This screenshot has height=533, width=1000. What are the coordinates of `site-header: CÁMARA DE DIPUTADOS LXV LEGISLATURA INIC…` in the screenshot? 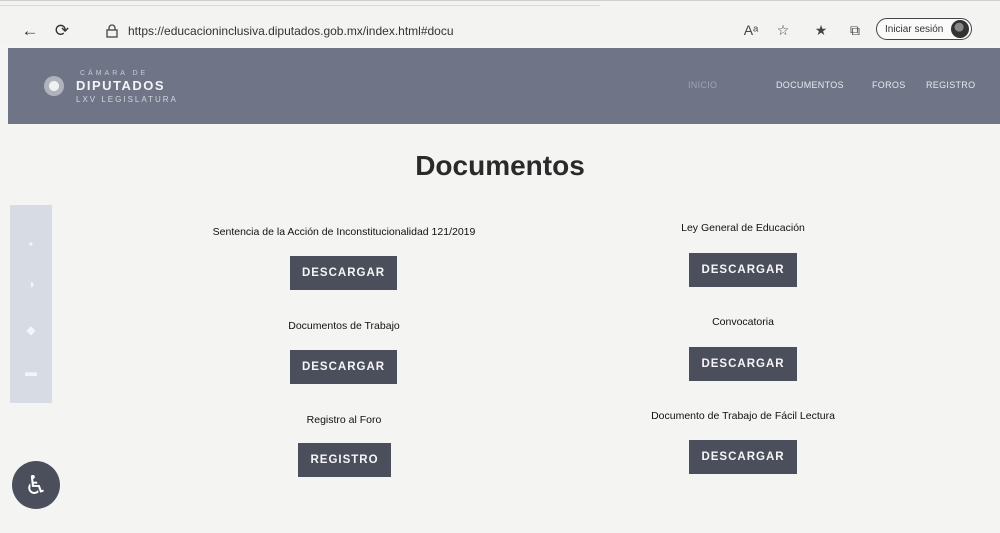 It's located at (504, 86).